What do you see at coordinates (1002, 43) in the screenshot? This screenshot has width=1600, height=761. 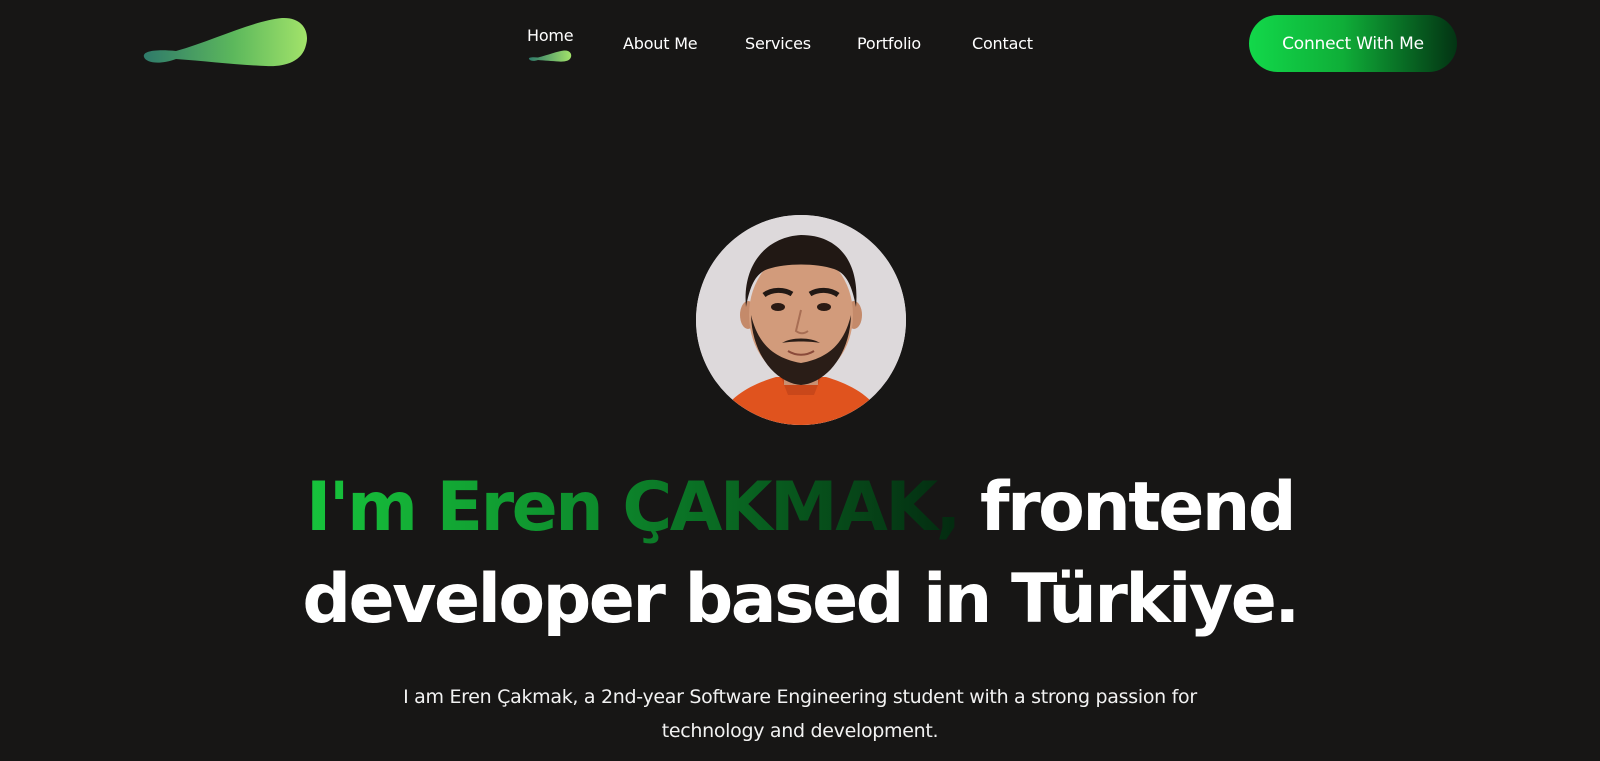 I see `nav-contact: Contact` at bounding box center [1002, 43].